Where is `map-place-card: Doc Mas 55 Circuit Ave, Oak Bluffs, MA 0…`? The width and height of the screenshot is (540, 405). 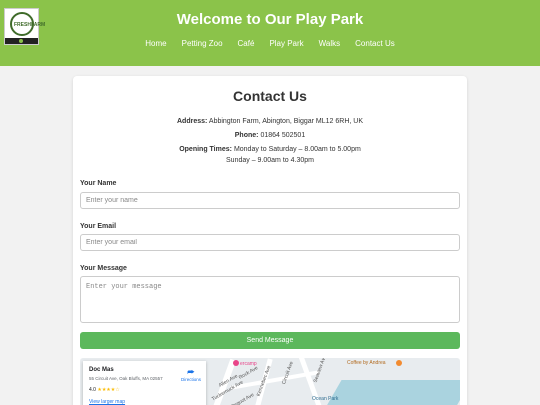
map-place-card: Doc Mas 55 Circuit Ave, Oak Bluffs, MA 0… is located at coordinates (144, 383).